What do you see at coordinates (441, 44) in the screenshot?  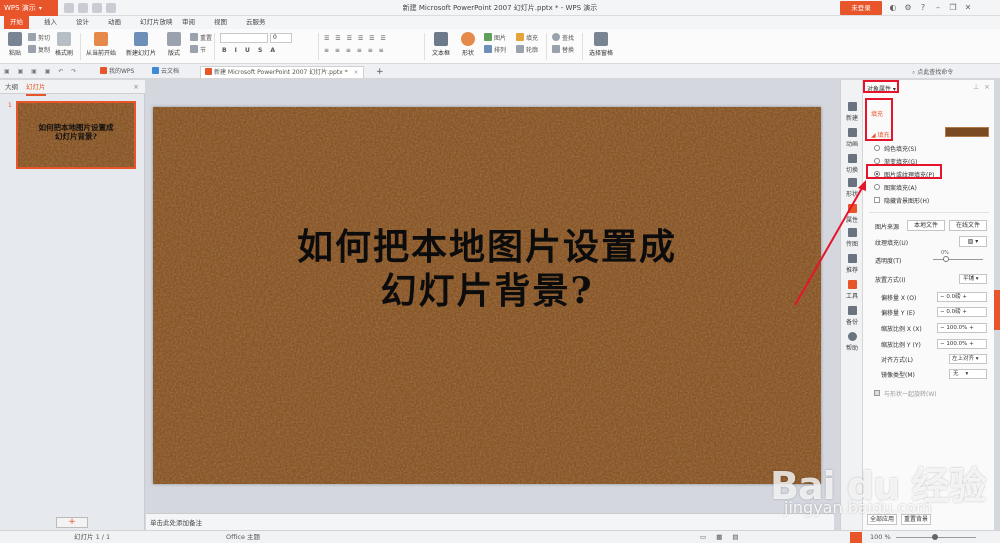 I see `textbox-button: 文本框` at bounding box center [441, 44].